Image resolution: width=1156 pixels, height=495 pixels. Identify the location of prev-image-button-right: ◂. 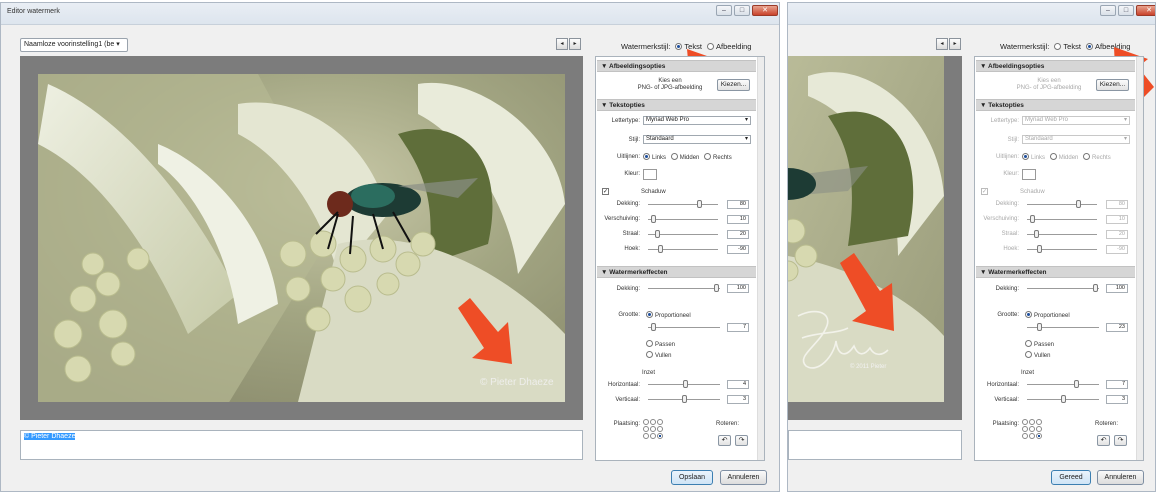
(942, 44).